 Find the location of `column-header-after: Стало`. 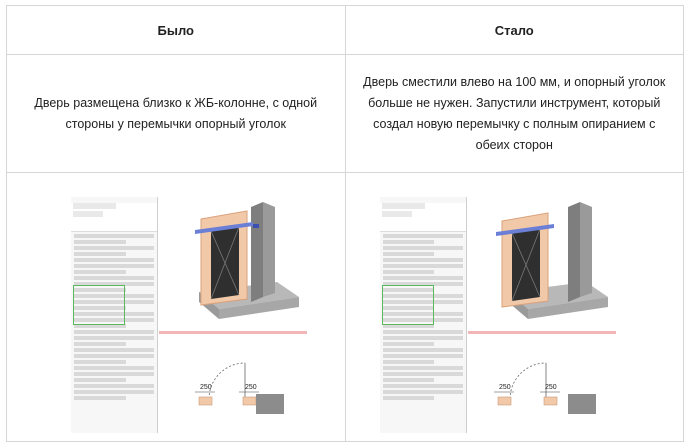

column-header-after: Стало is located at coordinates (514, 30).